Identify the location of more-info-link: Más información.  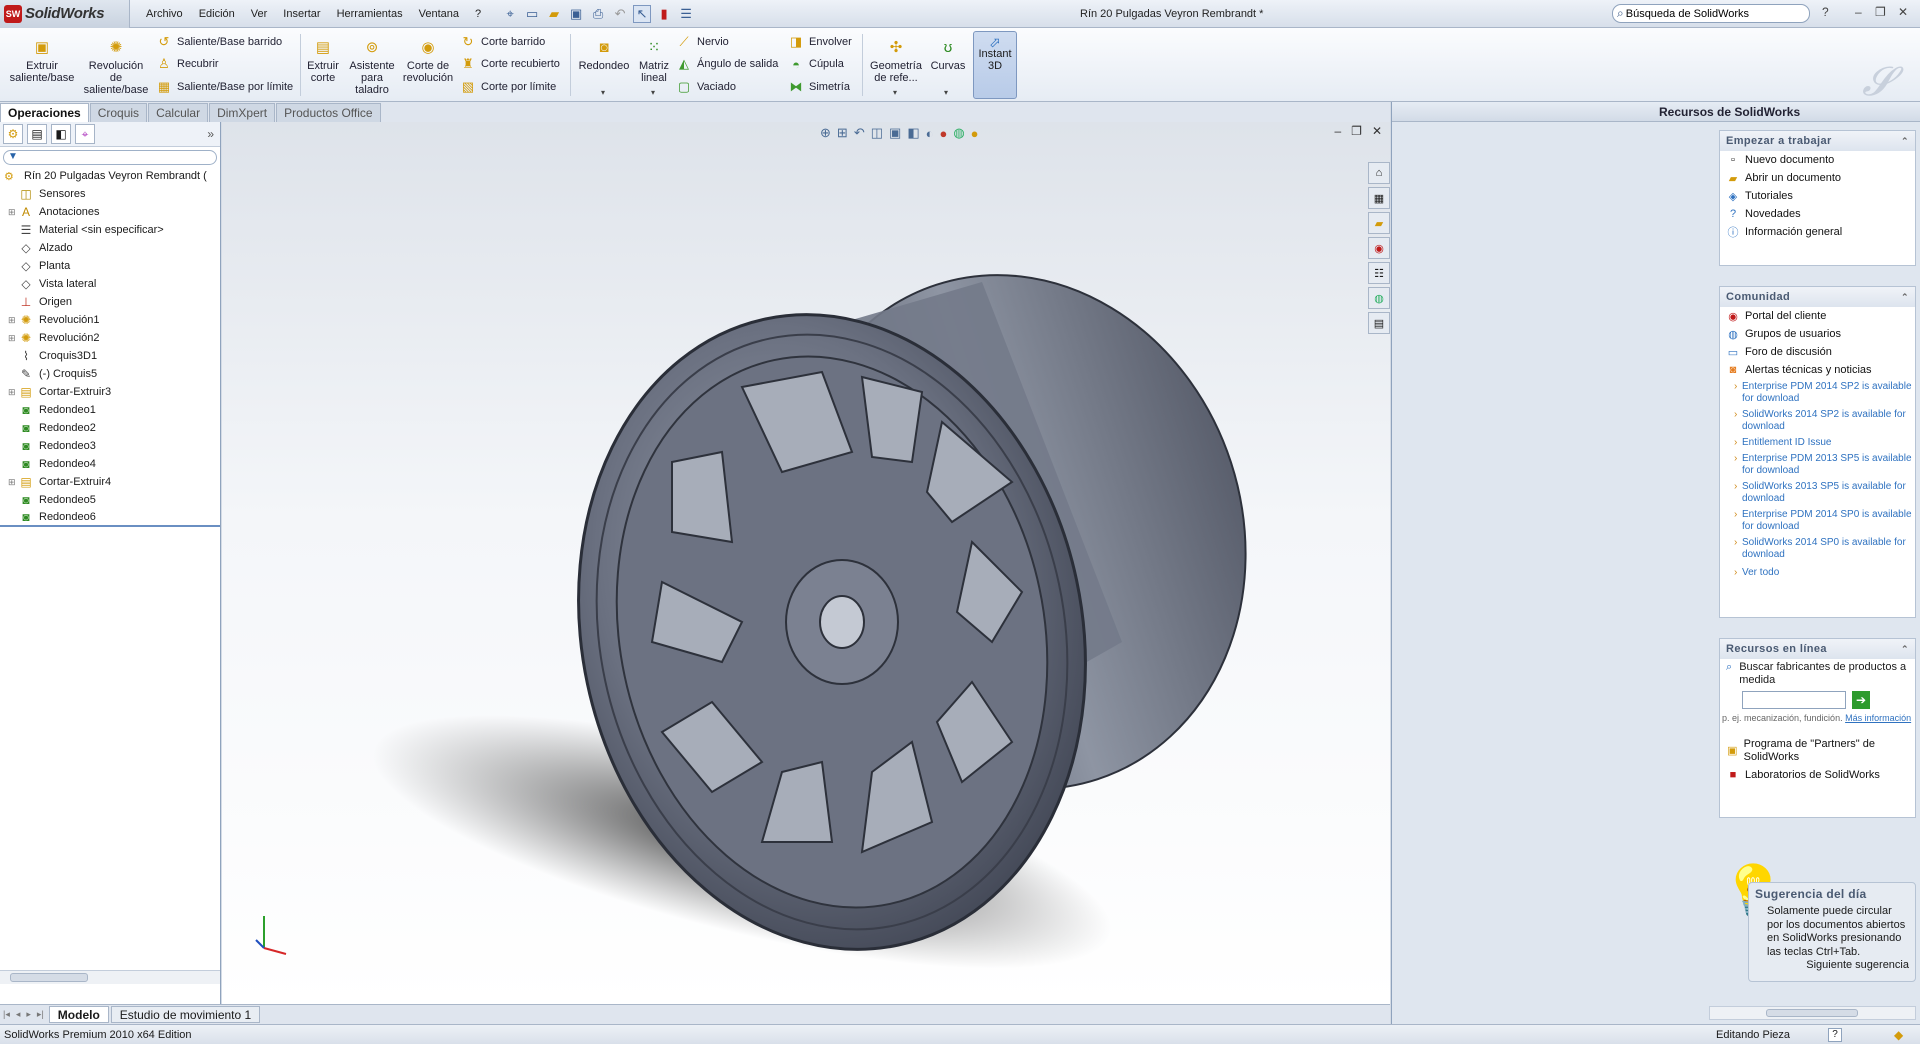
(1878, 718).